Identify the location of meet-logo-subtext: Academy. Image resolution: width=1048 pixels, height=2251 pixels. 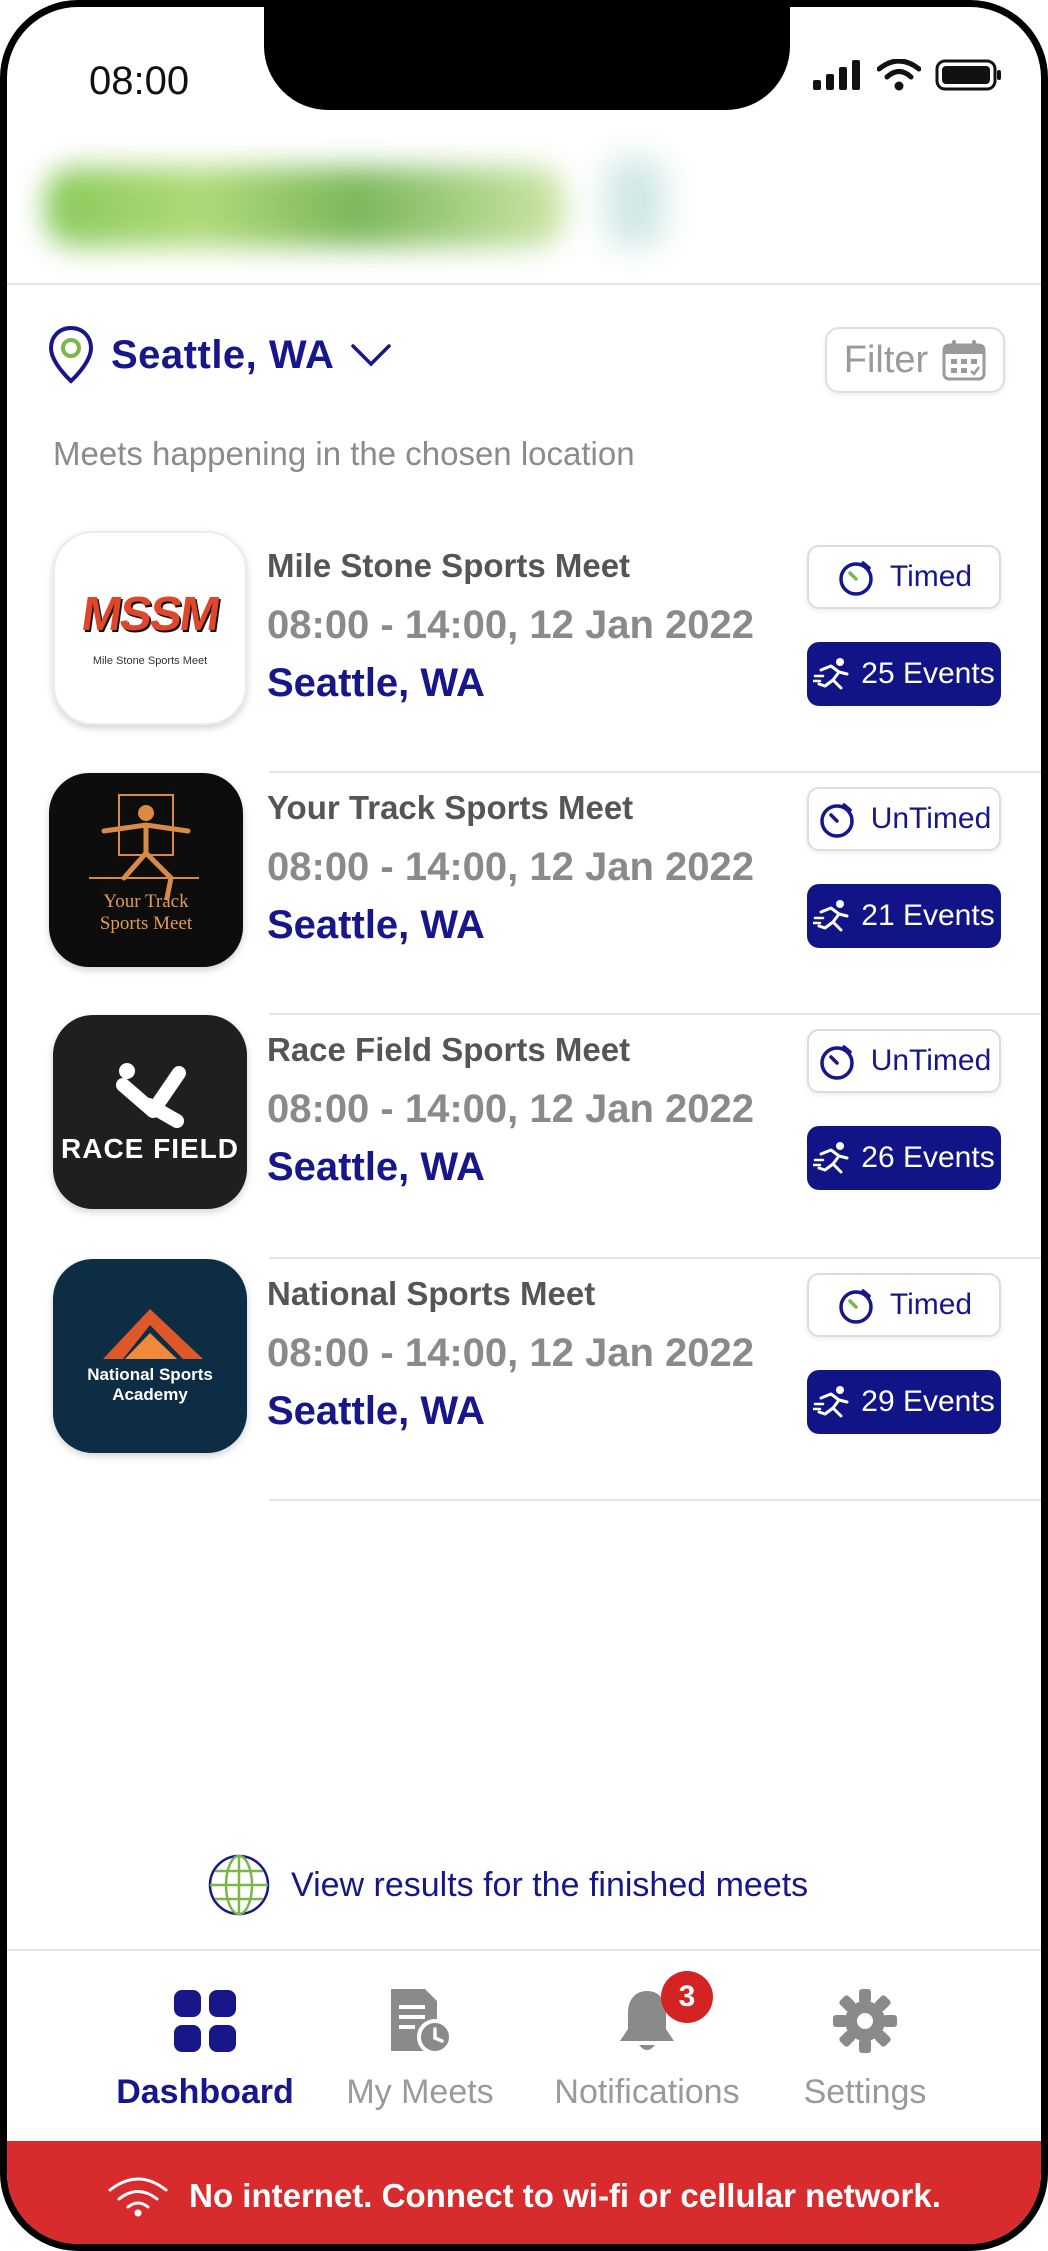
(150, 1394).